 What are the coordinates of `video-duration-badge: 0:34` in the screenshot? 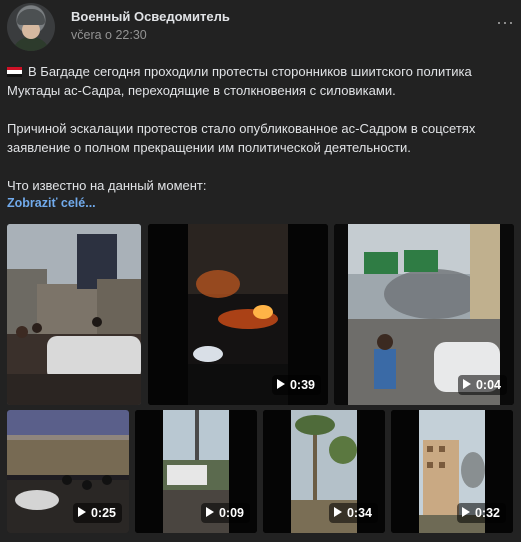 It's located at (353, 513).